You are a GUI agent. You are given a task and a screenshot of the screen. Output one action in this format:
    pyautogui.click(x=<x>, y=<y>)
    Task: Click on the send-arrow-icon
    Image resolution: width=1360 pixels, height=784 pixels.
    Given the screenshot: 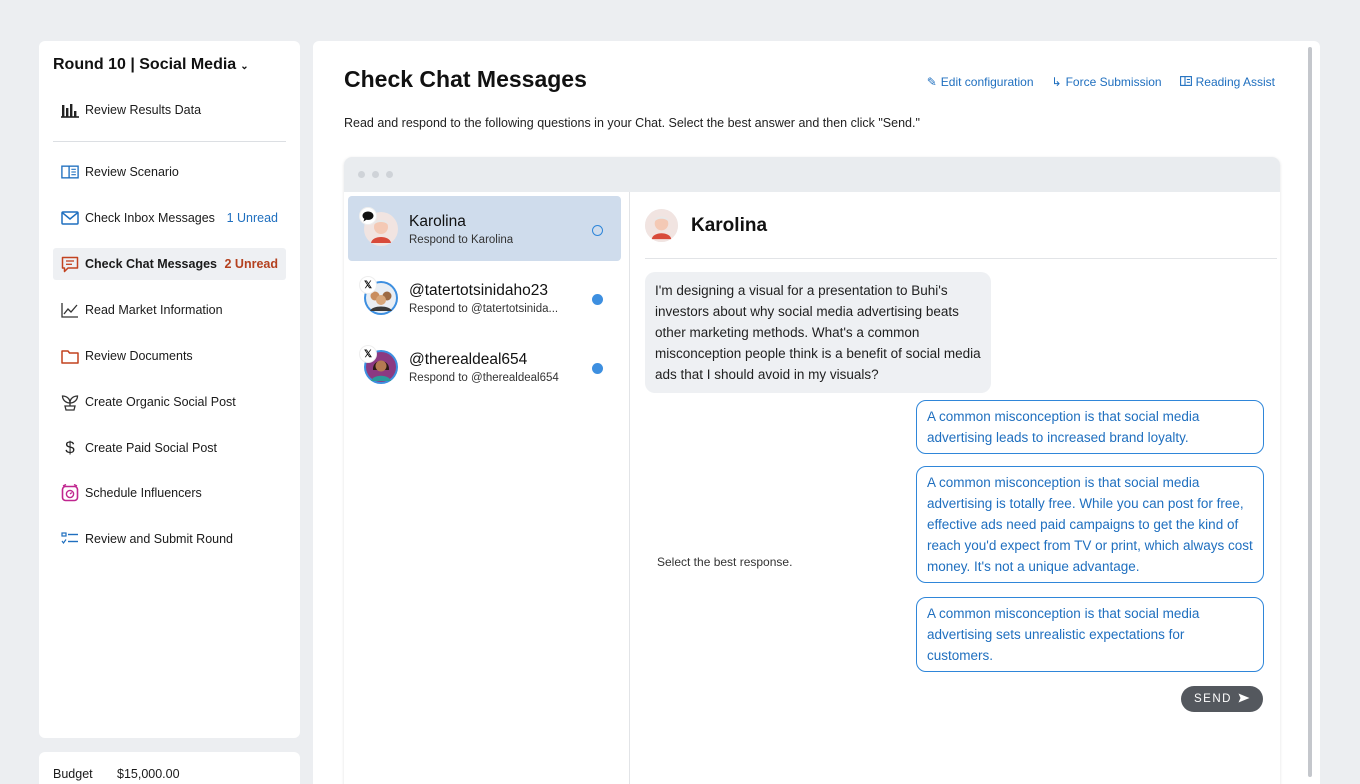 What is the action you would take?
    pyautogui.click(x=1244, y=699)
    